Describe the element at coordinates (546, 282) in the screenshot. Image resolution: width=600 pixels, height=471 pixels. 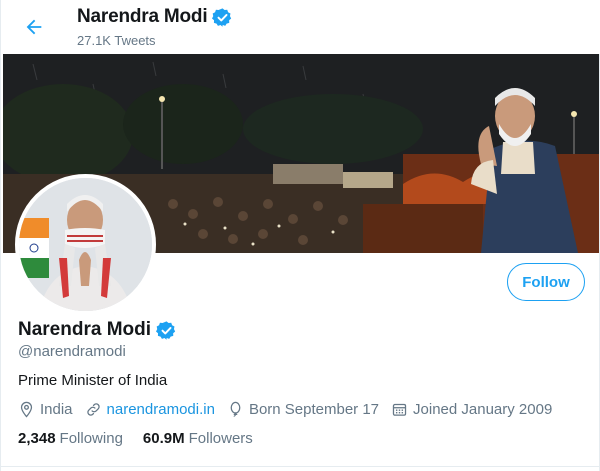
I see `follow-button: Follow` at that location.